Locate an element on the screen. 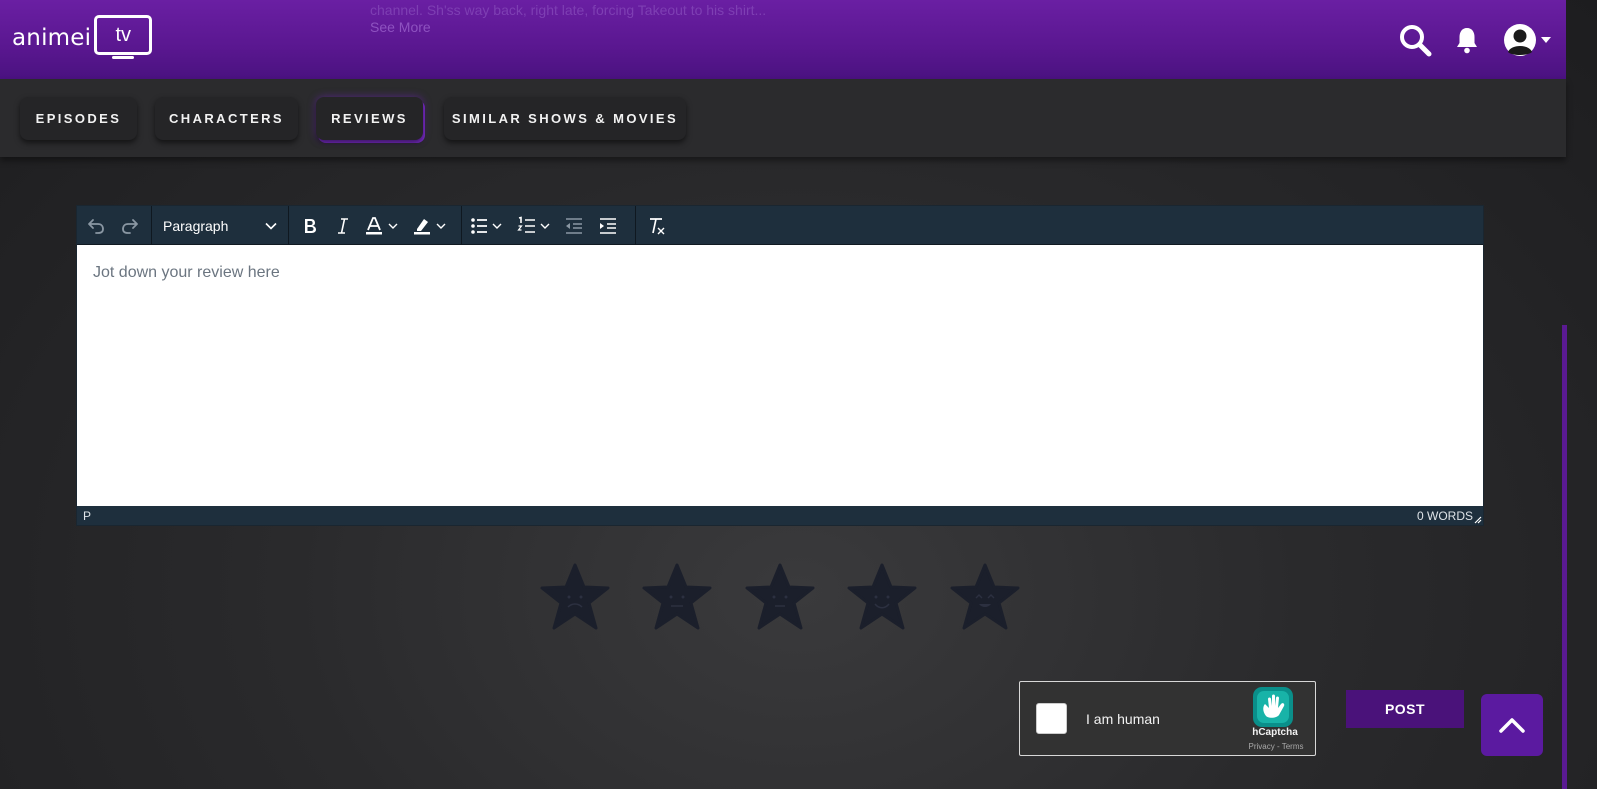 Image resolution: width=1597 pixels, height=789 pixels. numbered-list-button is located at coordinates (535, 226).